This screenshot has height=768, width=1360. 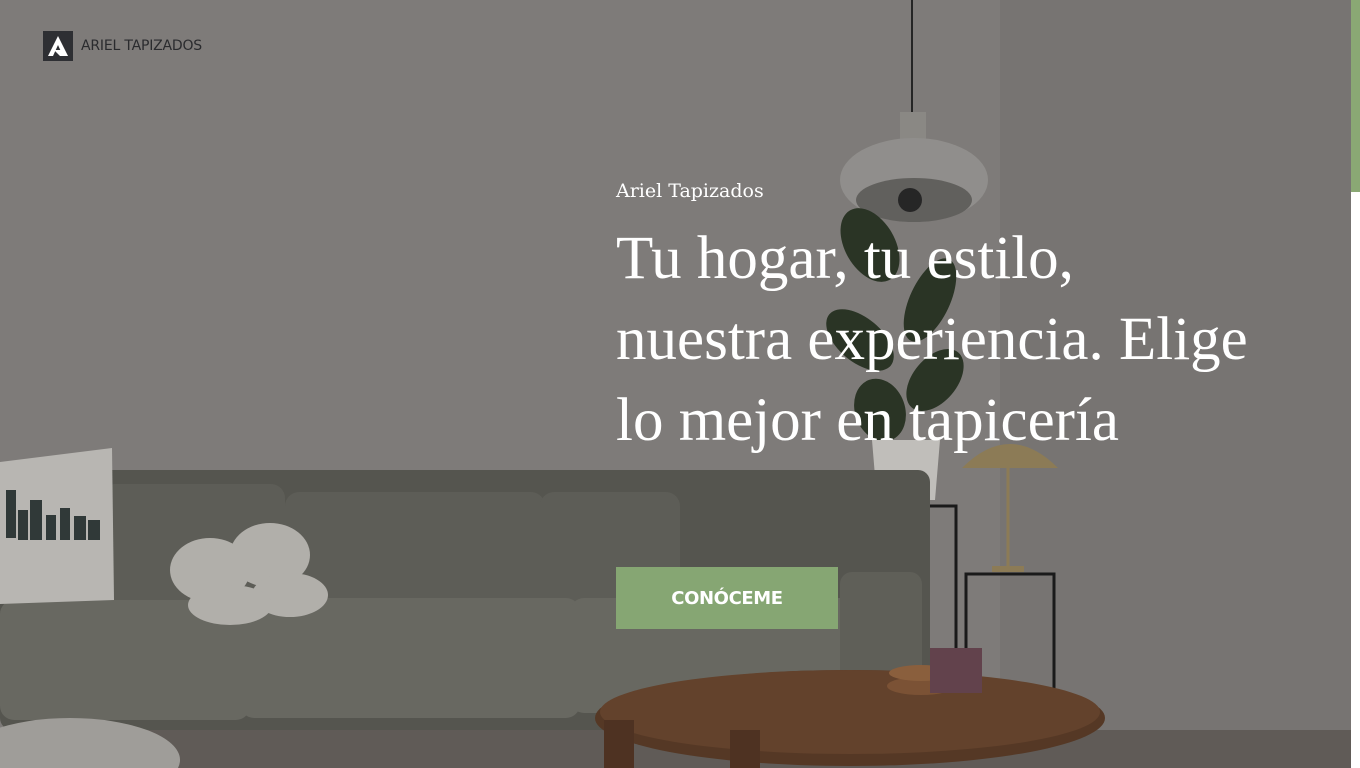 I want to click on hero-eyebrow: Ariel Tapizados, so click(x=690, y=191).